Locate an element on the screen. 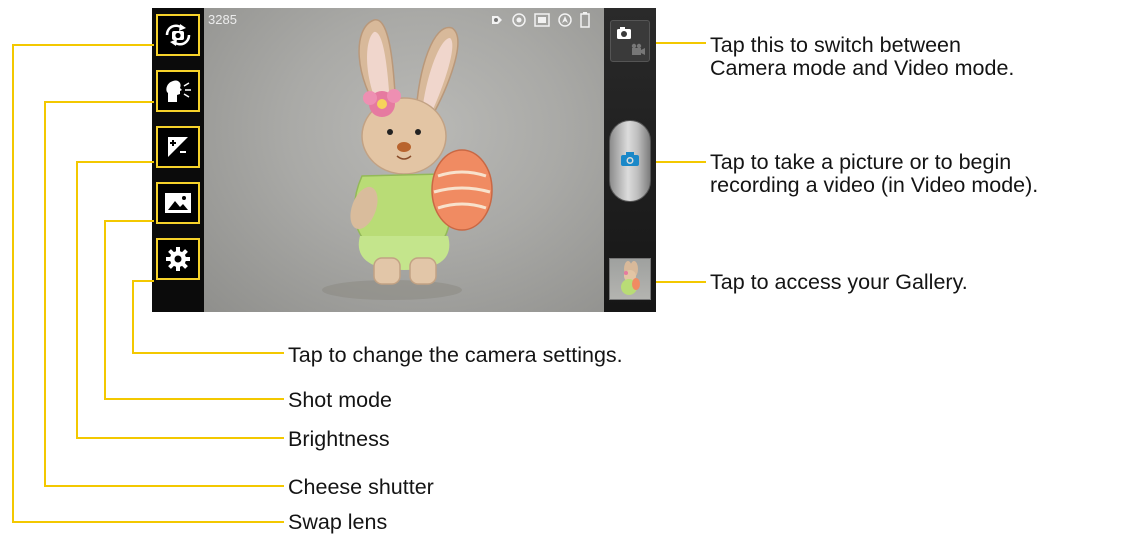  camera-video-switch-icon is located at coordinates (630, 46).